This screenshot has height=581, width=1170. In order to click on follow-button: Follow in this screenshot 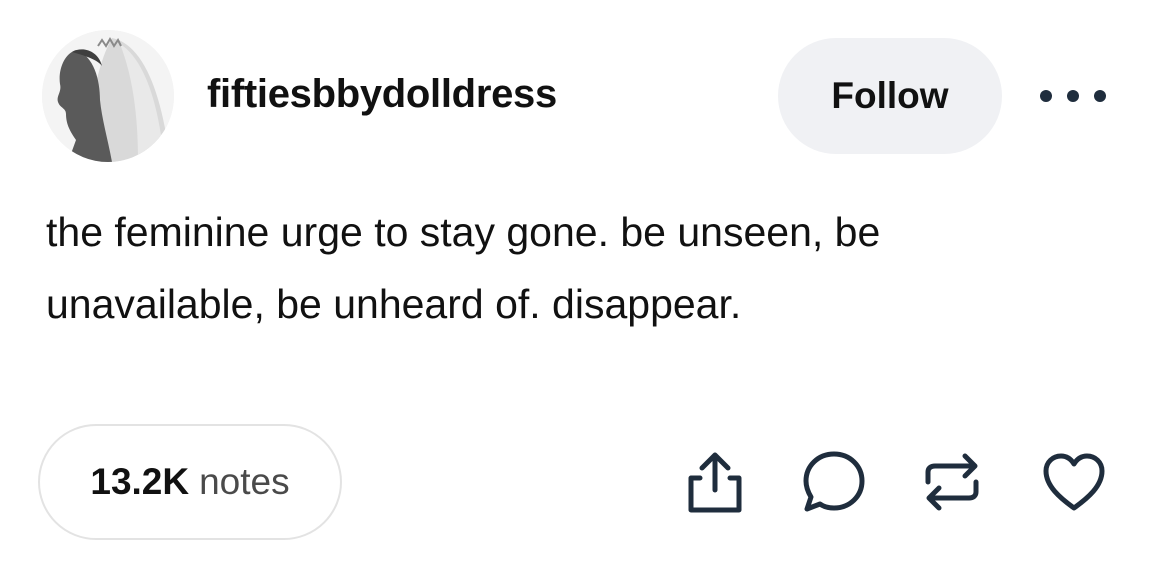, I will do `click(890, 96)`.